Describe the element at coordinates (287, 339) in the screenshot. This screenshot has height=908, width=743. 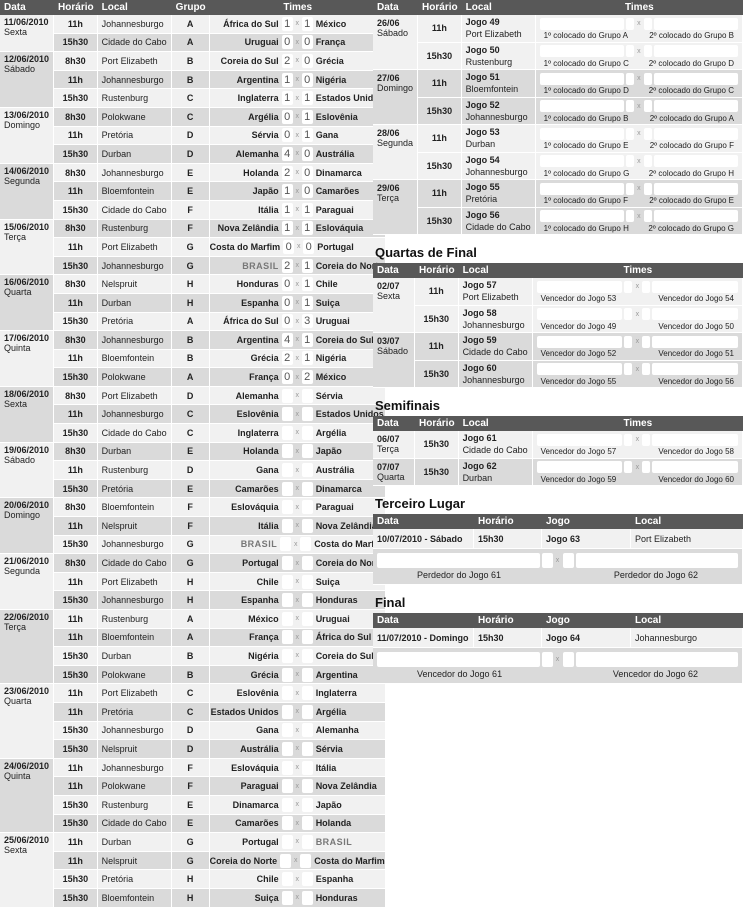
I see `home-score-input: 4` at that location.